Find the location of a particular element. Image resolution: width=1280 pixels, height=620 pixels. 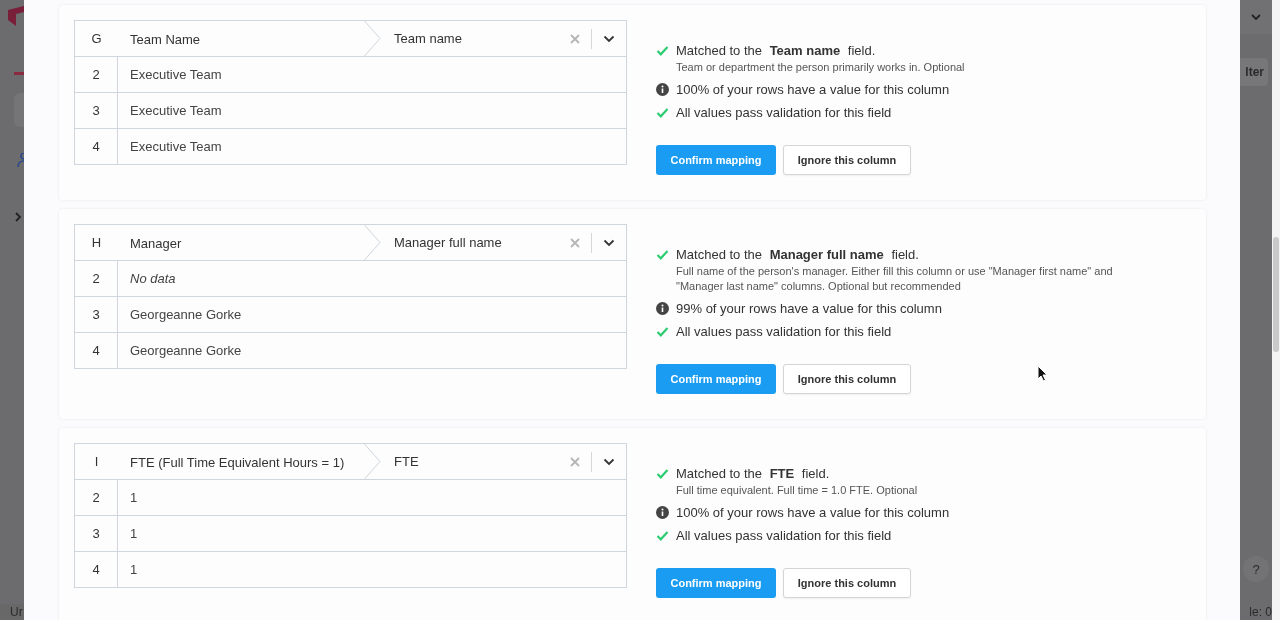

field-description: Team or department the person primarily works in. Optional is located at coordinates (820, 67).